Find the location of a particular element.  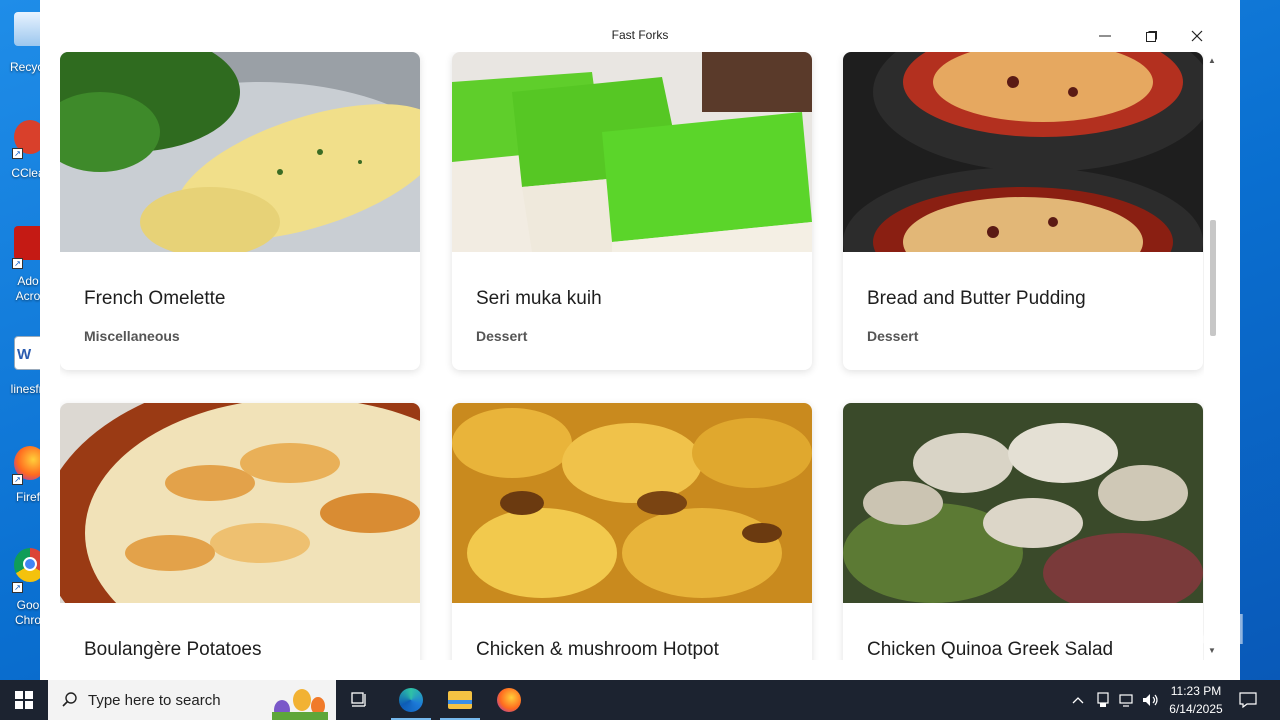

search-highlight-flowers-icon is located at coordinates (300, 704).